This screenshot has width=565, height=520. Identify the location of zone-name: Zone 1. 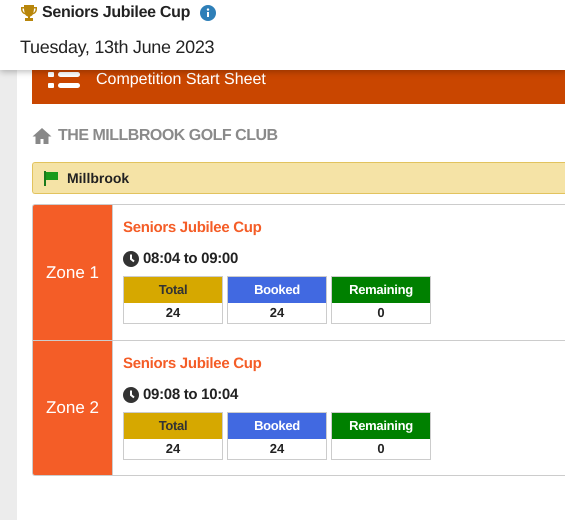
(72, 273).